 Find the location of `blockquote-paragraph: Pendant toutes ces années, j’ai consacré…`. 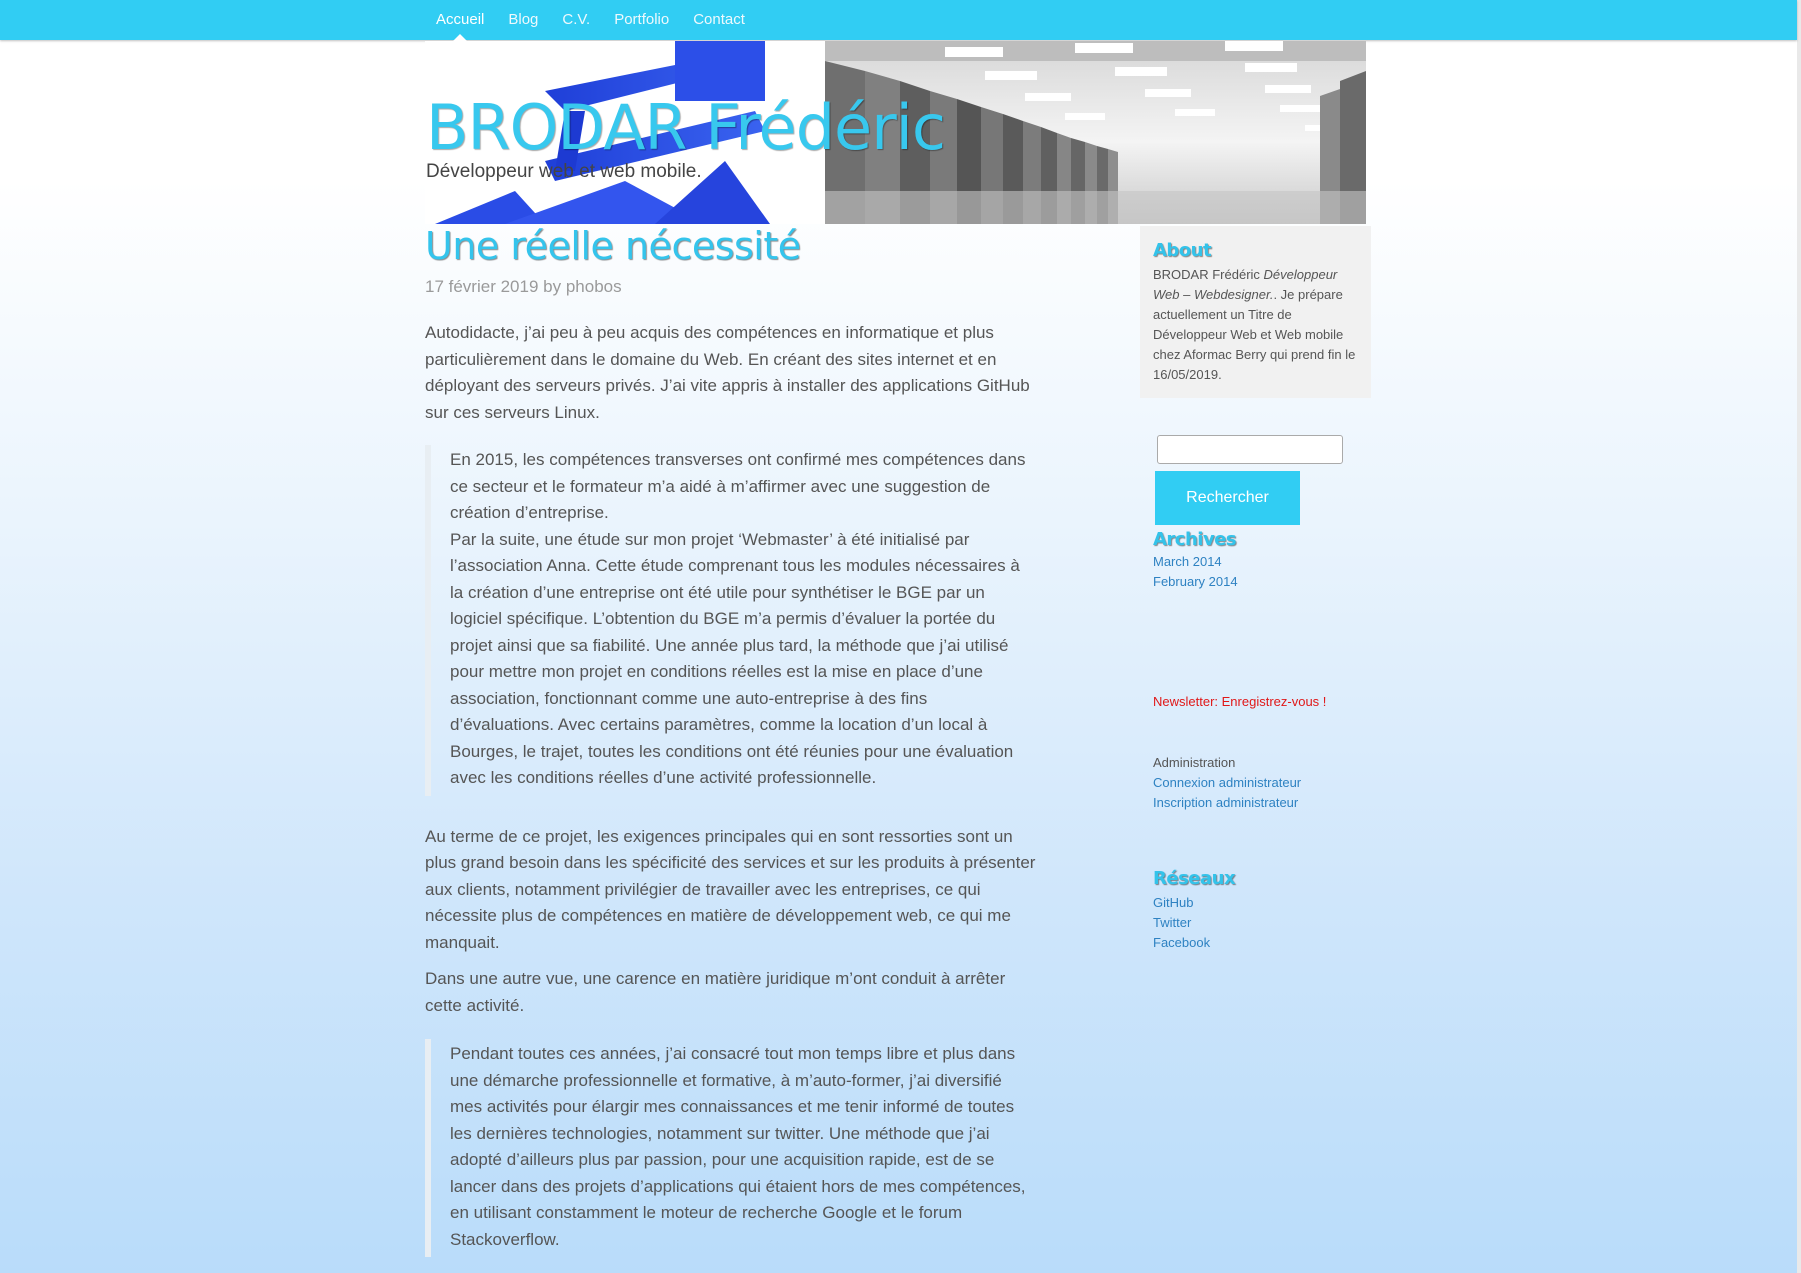

blockquote-paragraph: Pendant toutes ces années, j’ai consacré… is located at coordinates (738, 1146).